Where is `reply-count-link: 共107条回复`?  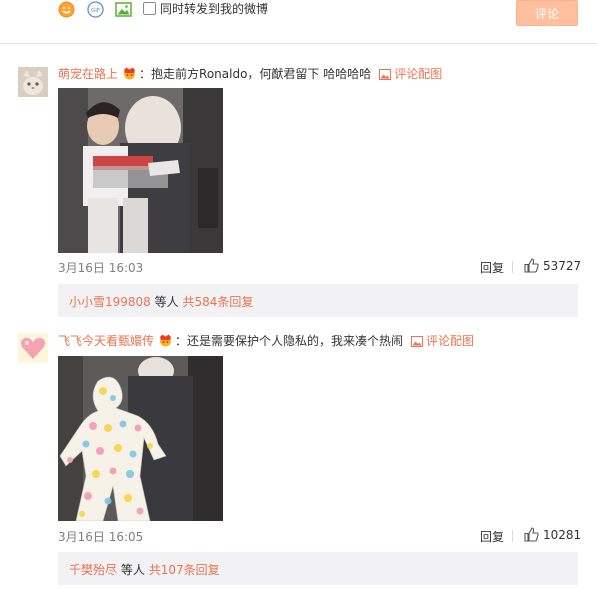
reply-count-link: 共107条回复 is located at coordinates (184, 570).